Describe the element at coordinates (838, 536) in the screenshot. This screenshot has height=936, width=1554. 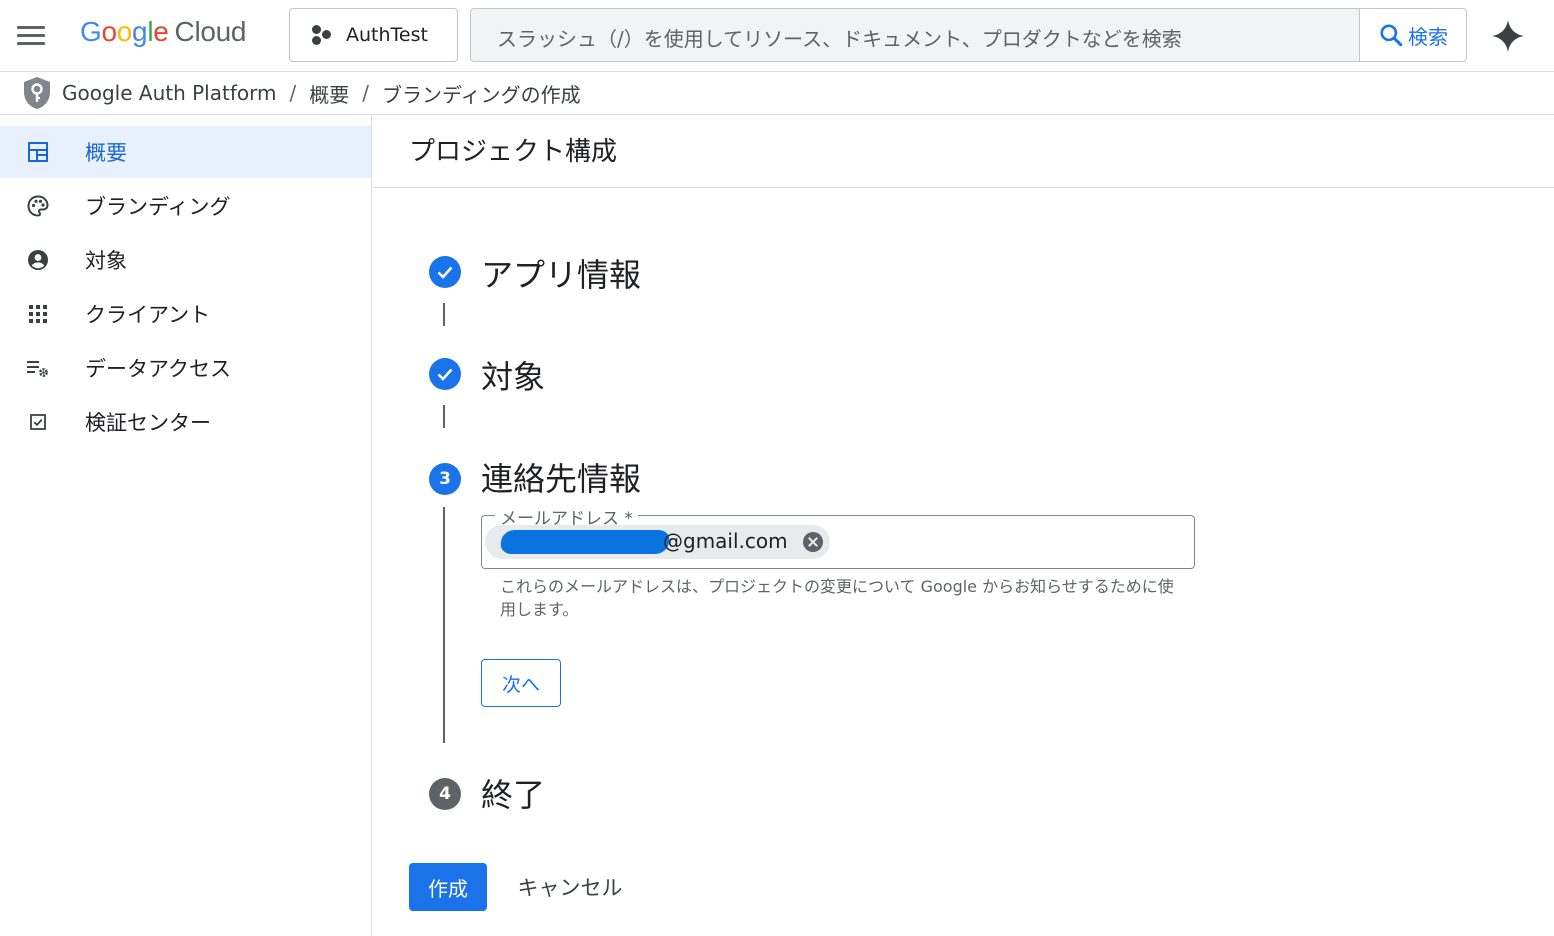
I see `email-field: メールアドレス * @gmail.com` at that location.